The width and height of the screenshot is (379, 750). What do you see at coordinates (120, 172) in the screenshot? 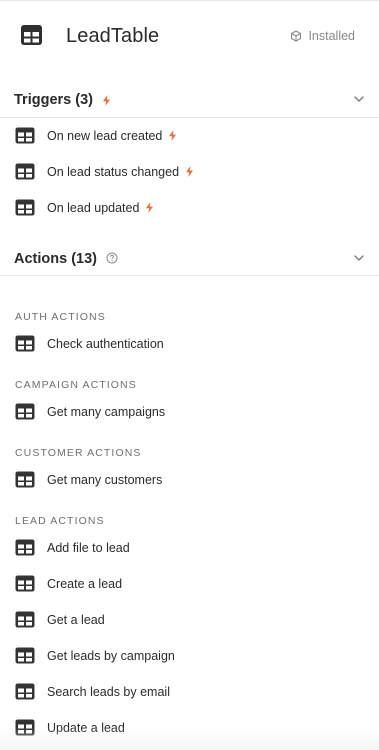
I see `trigger-label: On lead status changed` at bounding box center [120, 172].